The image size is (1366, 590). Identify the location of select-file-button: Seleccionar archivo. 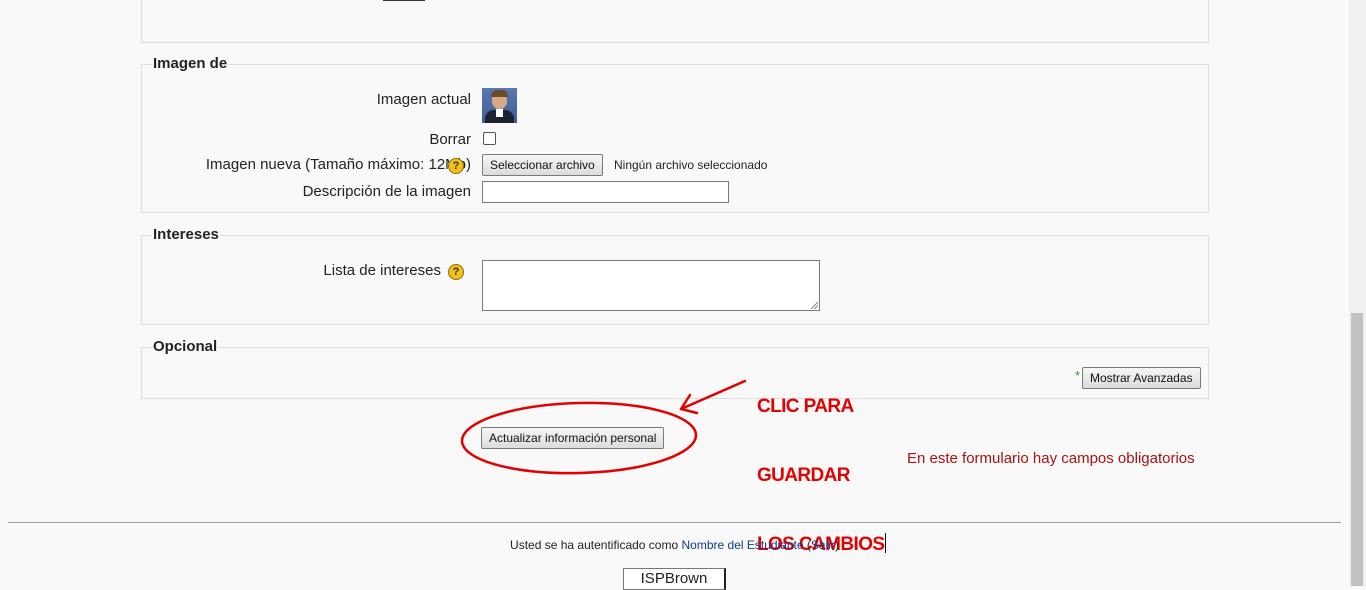
(542, 165).